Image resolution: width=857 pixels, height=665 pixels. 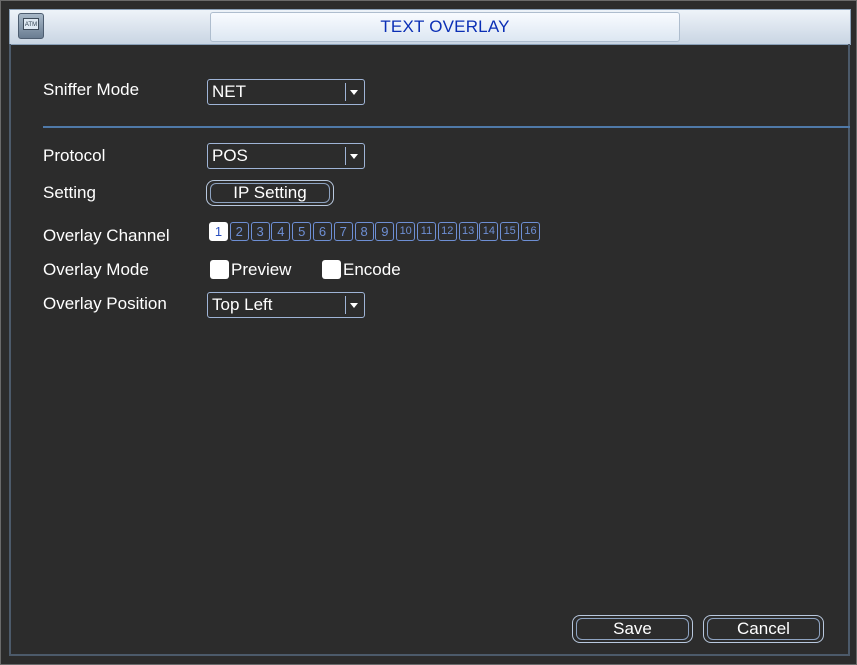 What do you see at coordinates (447, 231) in the screenshot?
I see `channel-12: 12` at bounding box center [447, 231].